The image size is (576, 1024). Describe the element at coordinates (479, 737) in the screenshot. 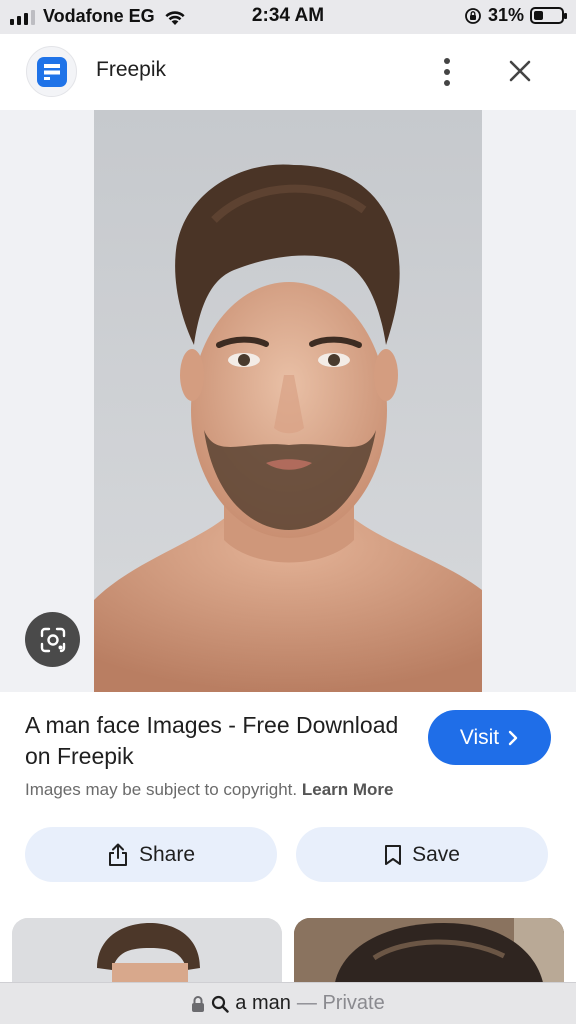

I see `visit-label: Visit` at that location.